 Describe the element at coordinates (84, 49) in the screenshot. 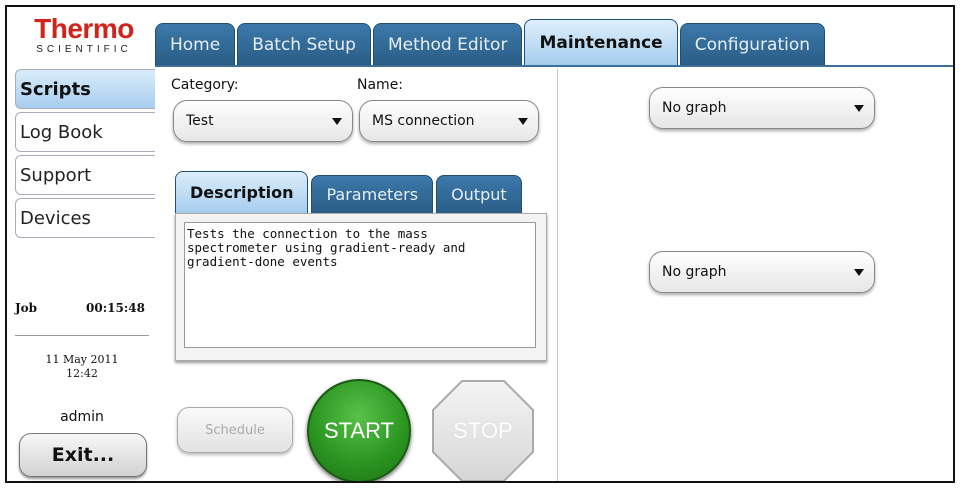

I see `logo-subtitle: SCIENTIFIC` at that location.